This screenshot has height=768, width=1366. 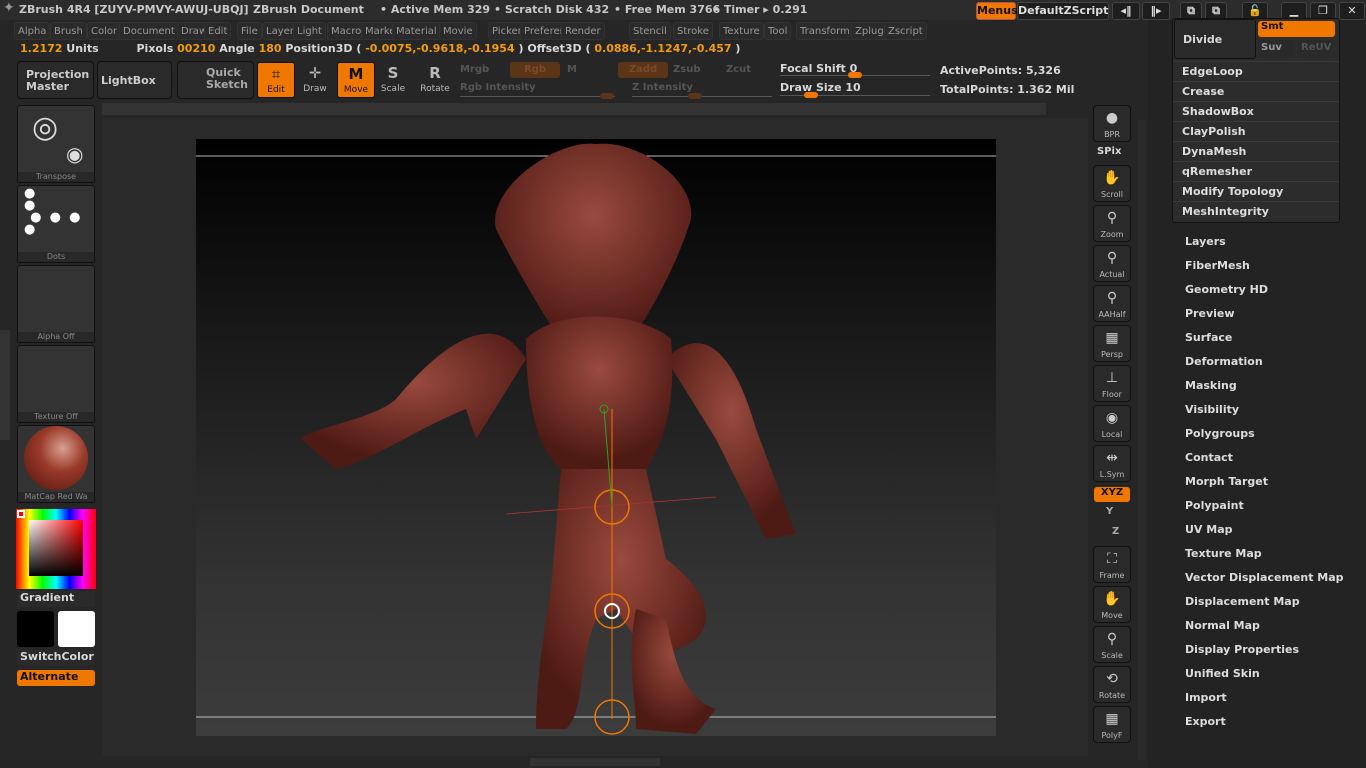 I want to click on menu-material: Material, so click(x=416, y=31).